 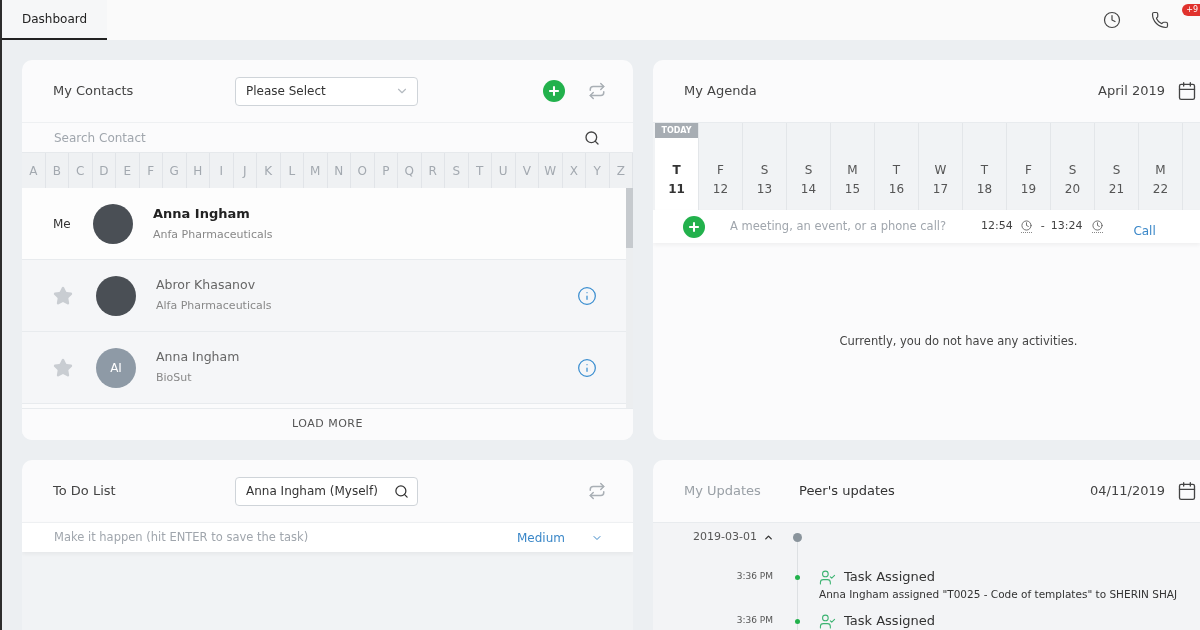 I want to click on date-label: 04/11/2019, so click(x=1127, y=491).